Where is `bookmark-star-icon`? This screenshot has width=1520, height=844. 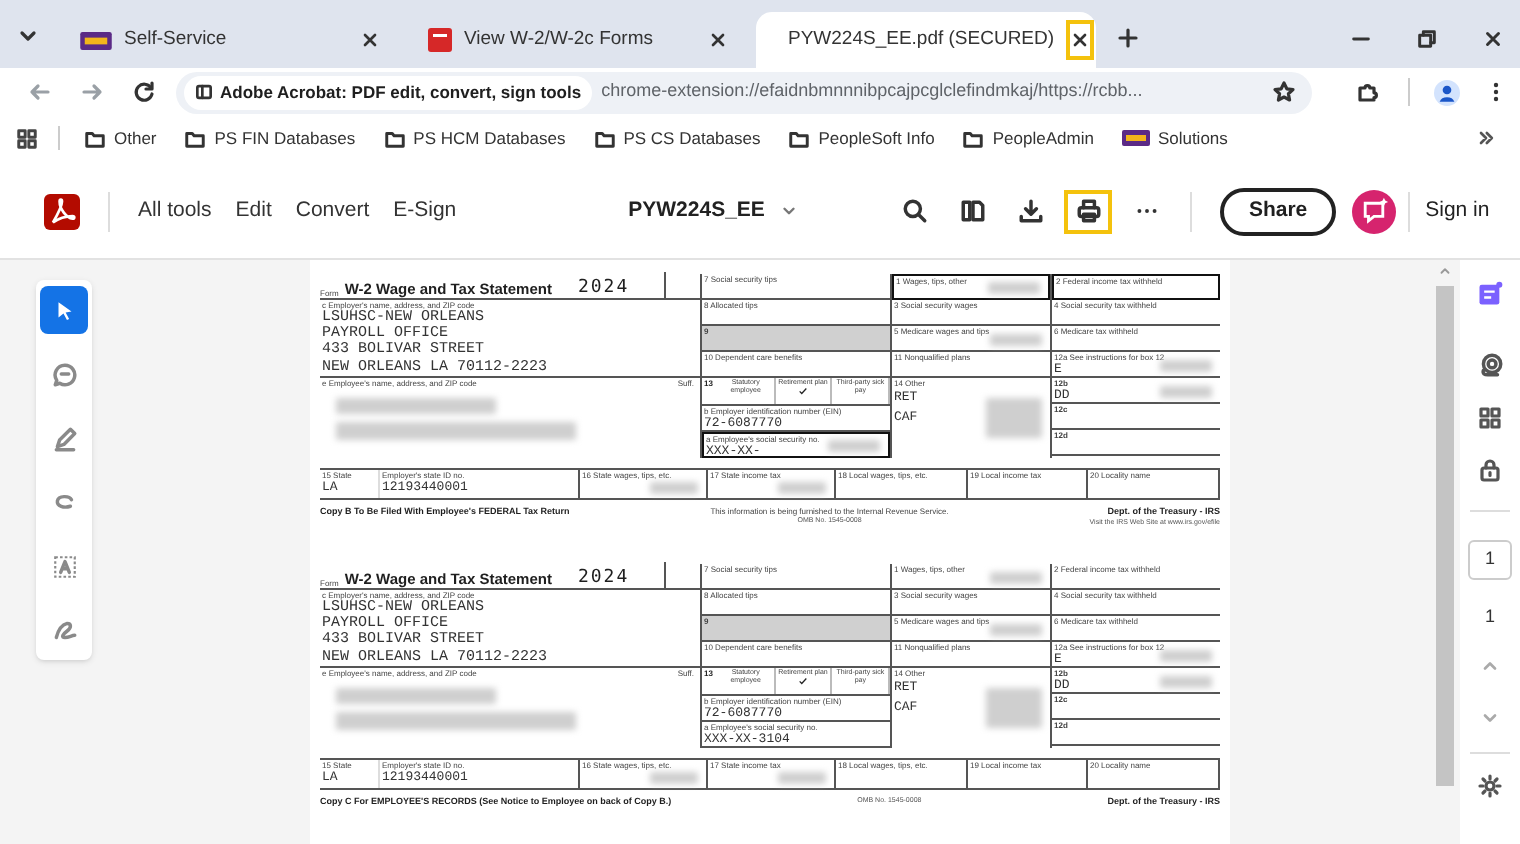 bookmark-star-icon is located at coordinates (1284, 92).